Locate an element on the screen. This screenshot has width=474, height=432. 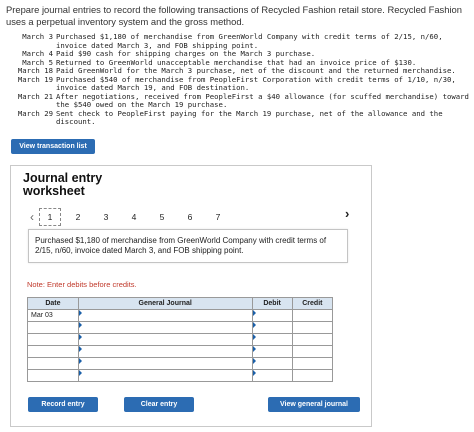
chevron-right-icon: › is located at coordinates (347, 213).